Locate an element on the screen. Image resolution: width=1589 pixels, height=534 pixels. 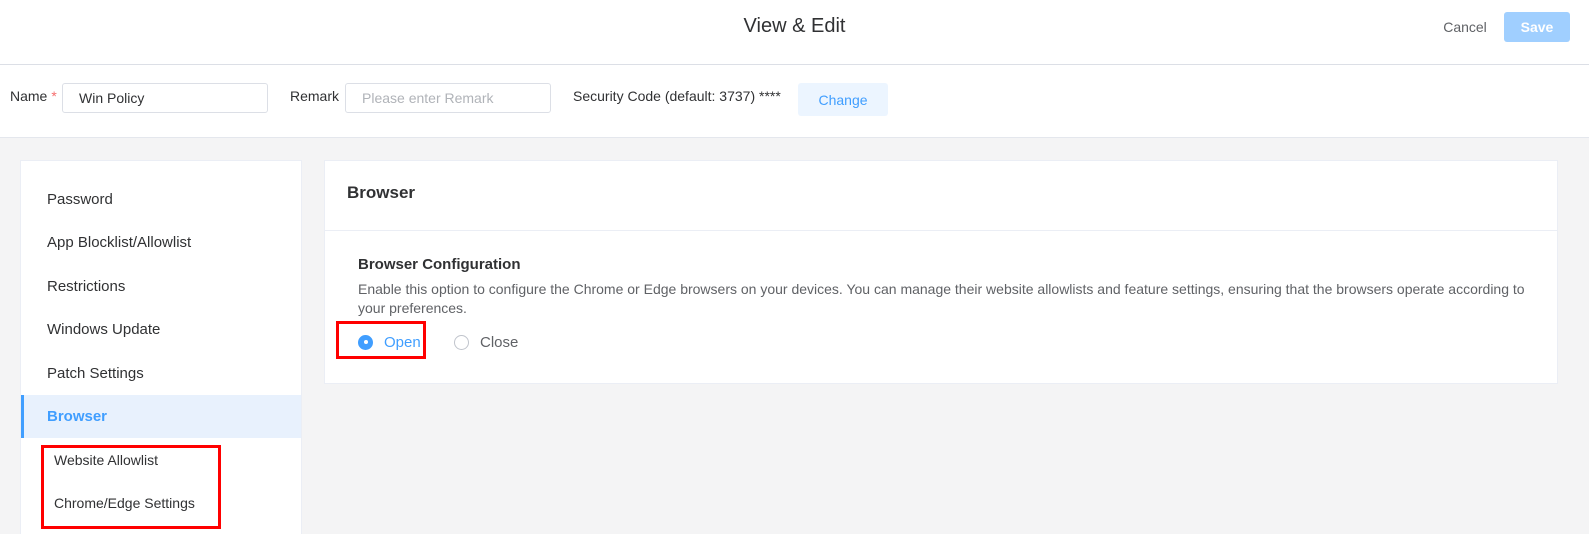
remark-input is located at coordinates (448, 98).